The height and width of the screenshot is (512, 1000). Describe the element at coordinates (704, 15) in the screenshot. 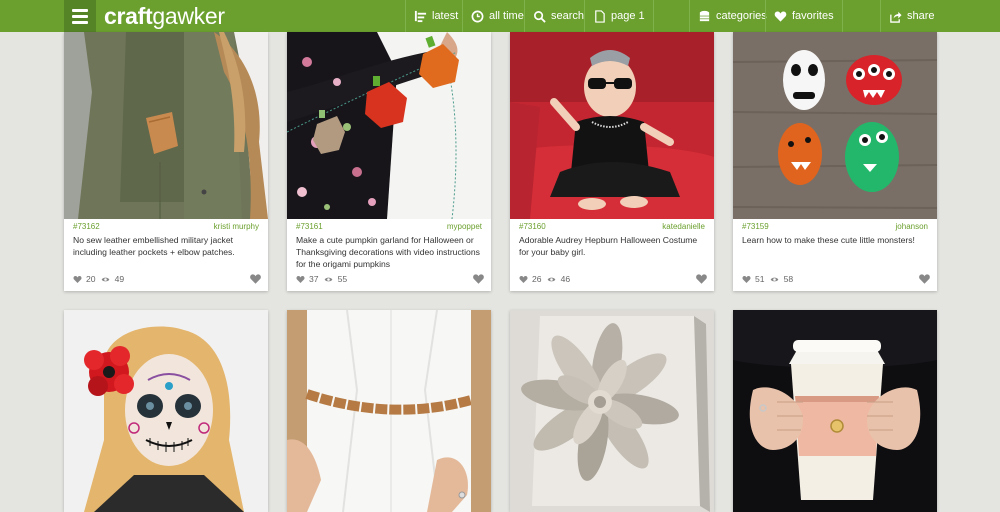

I see `database-icon` at that location.